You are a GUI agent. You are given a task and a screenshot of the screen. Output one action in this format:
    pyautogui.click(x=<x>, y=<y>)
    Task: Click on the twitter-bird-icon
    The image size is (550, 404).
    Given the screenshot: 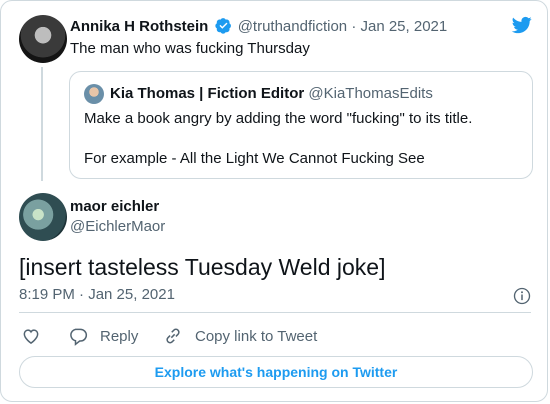 What is the action you would take?
    pyautogui.click(x=522, y=25)
    